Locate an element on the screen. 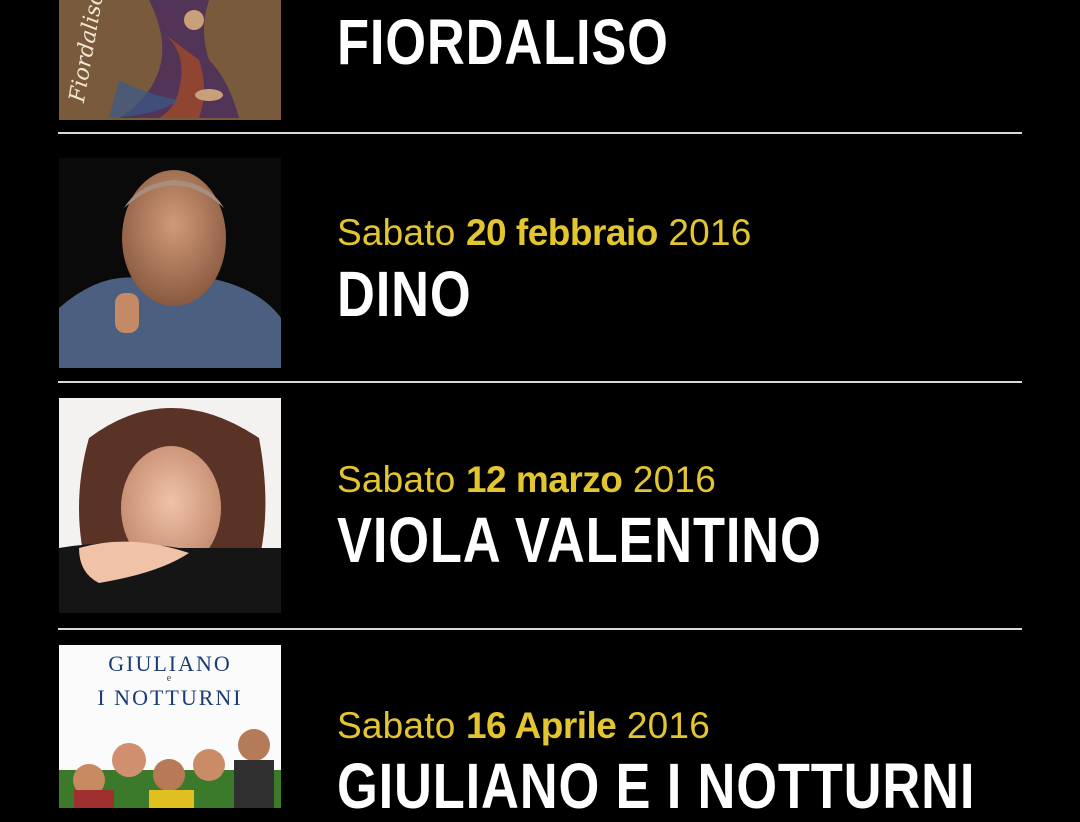  event-day-month-4: 16 Aprile is located at coordinates (541, 725).